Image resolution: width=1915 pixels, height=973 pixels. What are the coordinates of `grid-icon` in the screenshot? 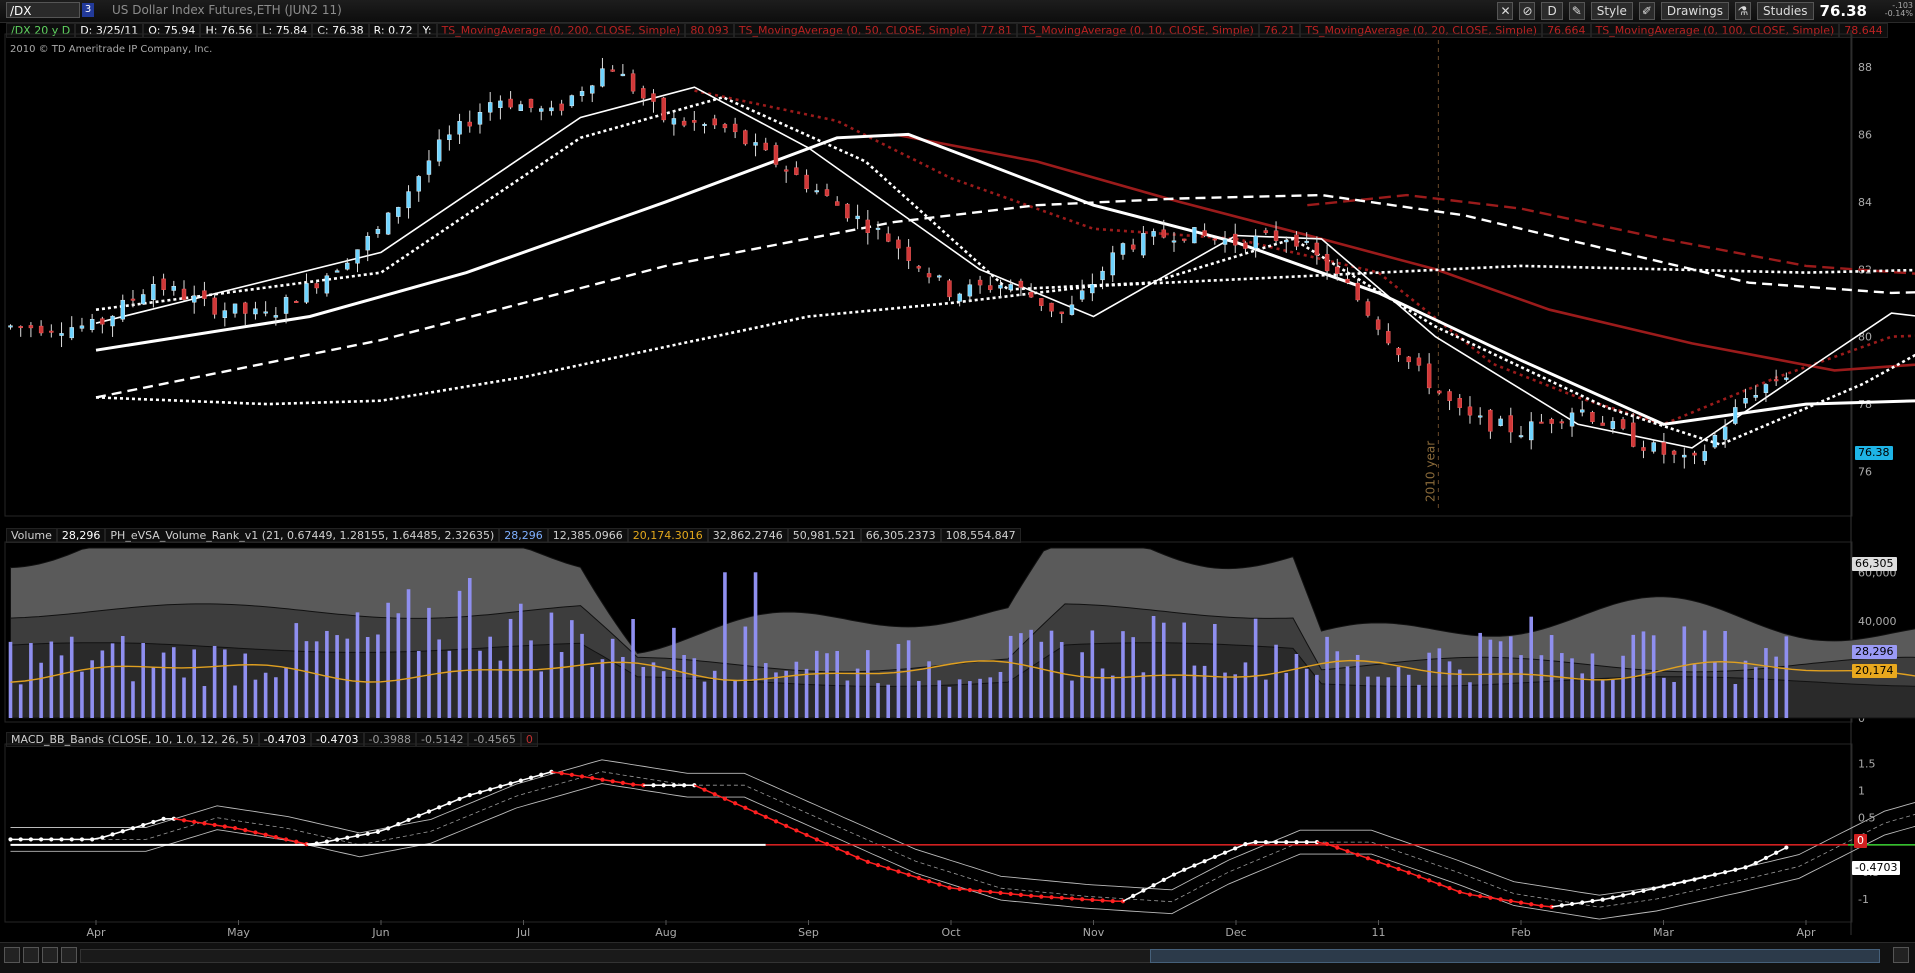 It's located at (12, 955).